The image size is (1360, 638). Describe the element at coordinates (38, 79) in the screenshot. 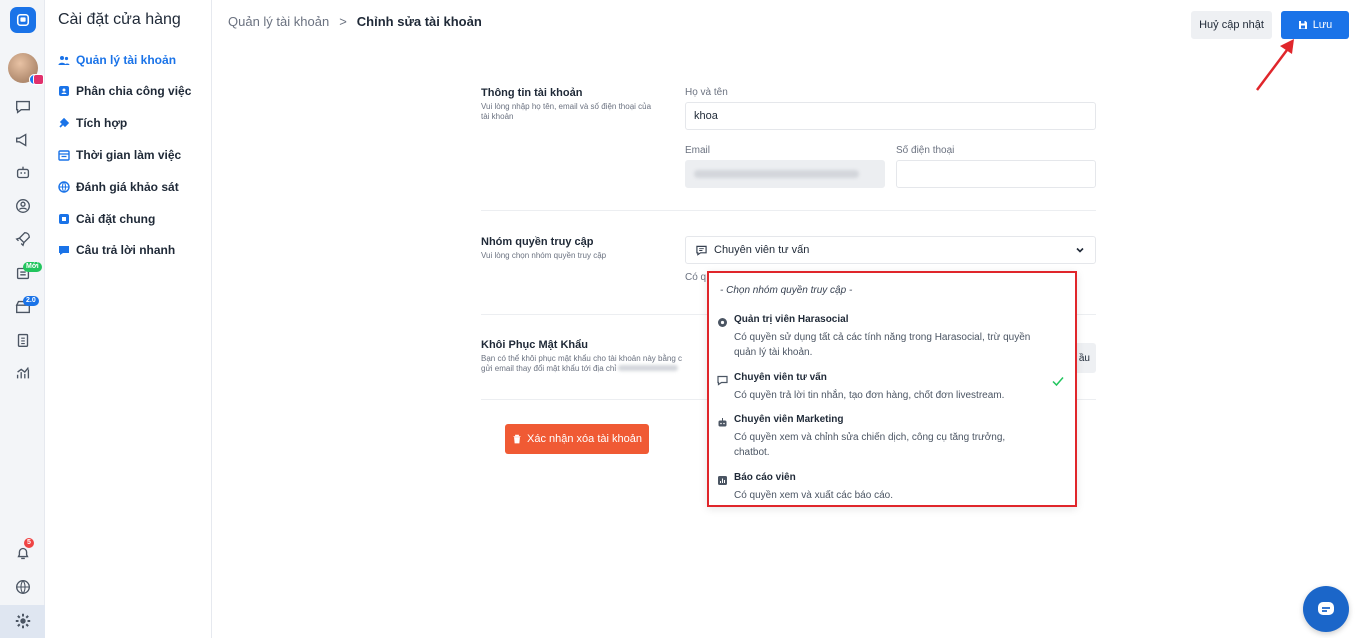

I see `instagram-icon` at that location.